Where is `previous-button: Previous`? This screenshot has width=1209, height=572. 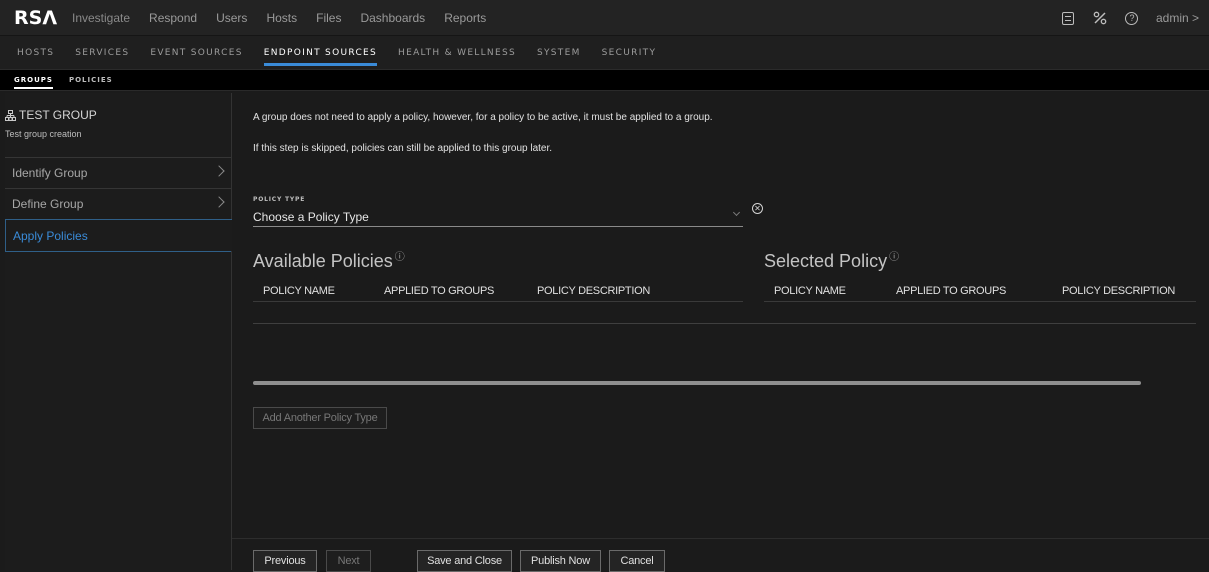 previous-button: Previous is located at coordinates (285, 561).